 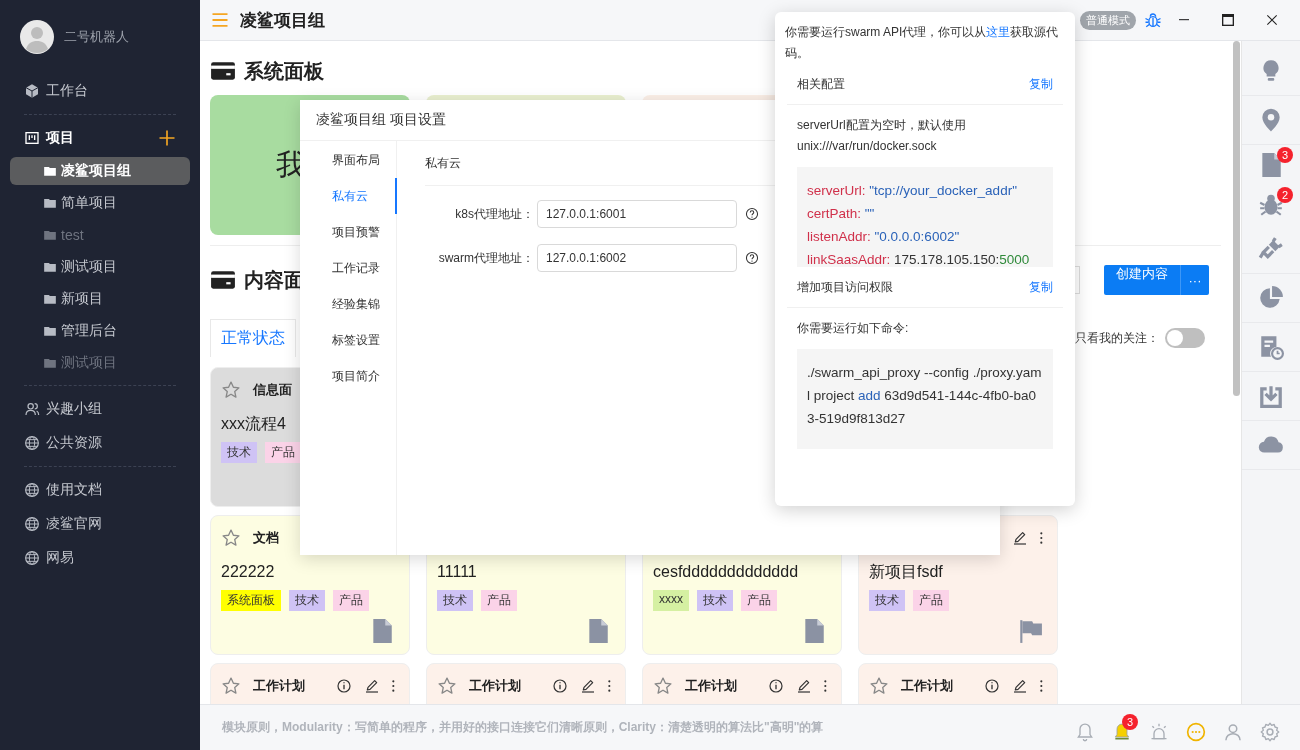 I want to click on card-text: 11111, so click(x=457, y=572).